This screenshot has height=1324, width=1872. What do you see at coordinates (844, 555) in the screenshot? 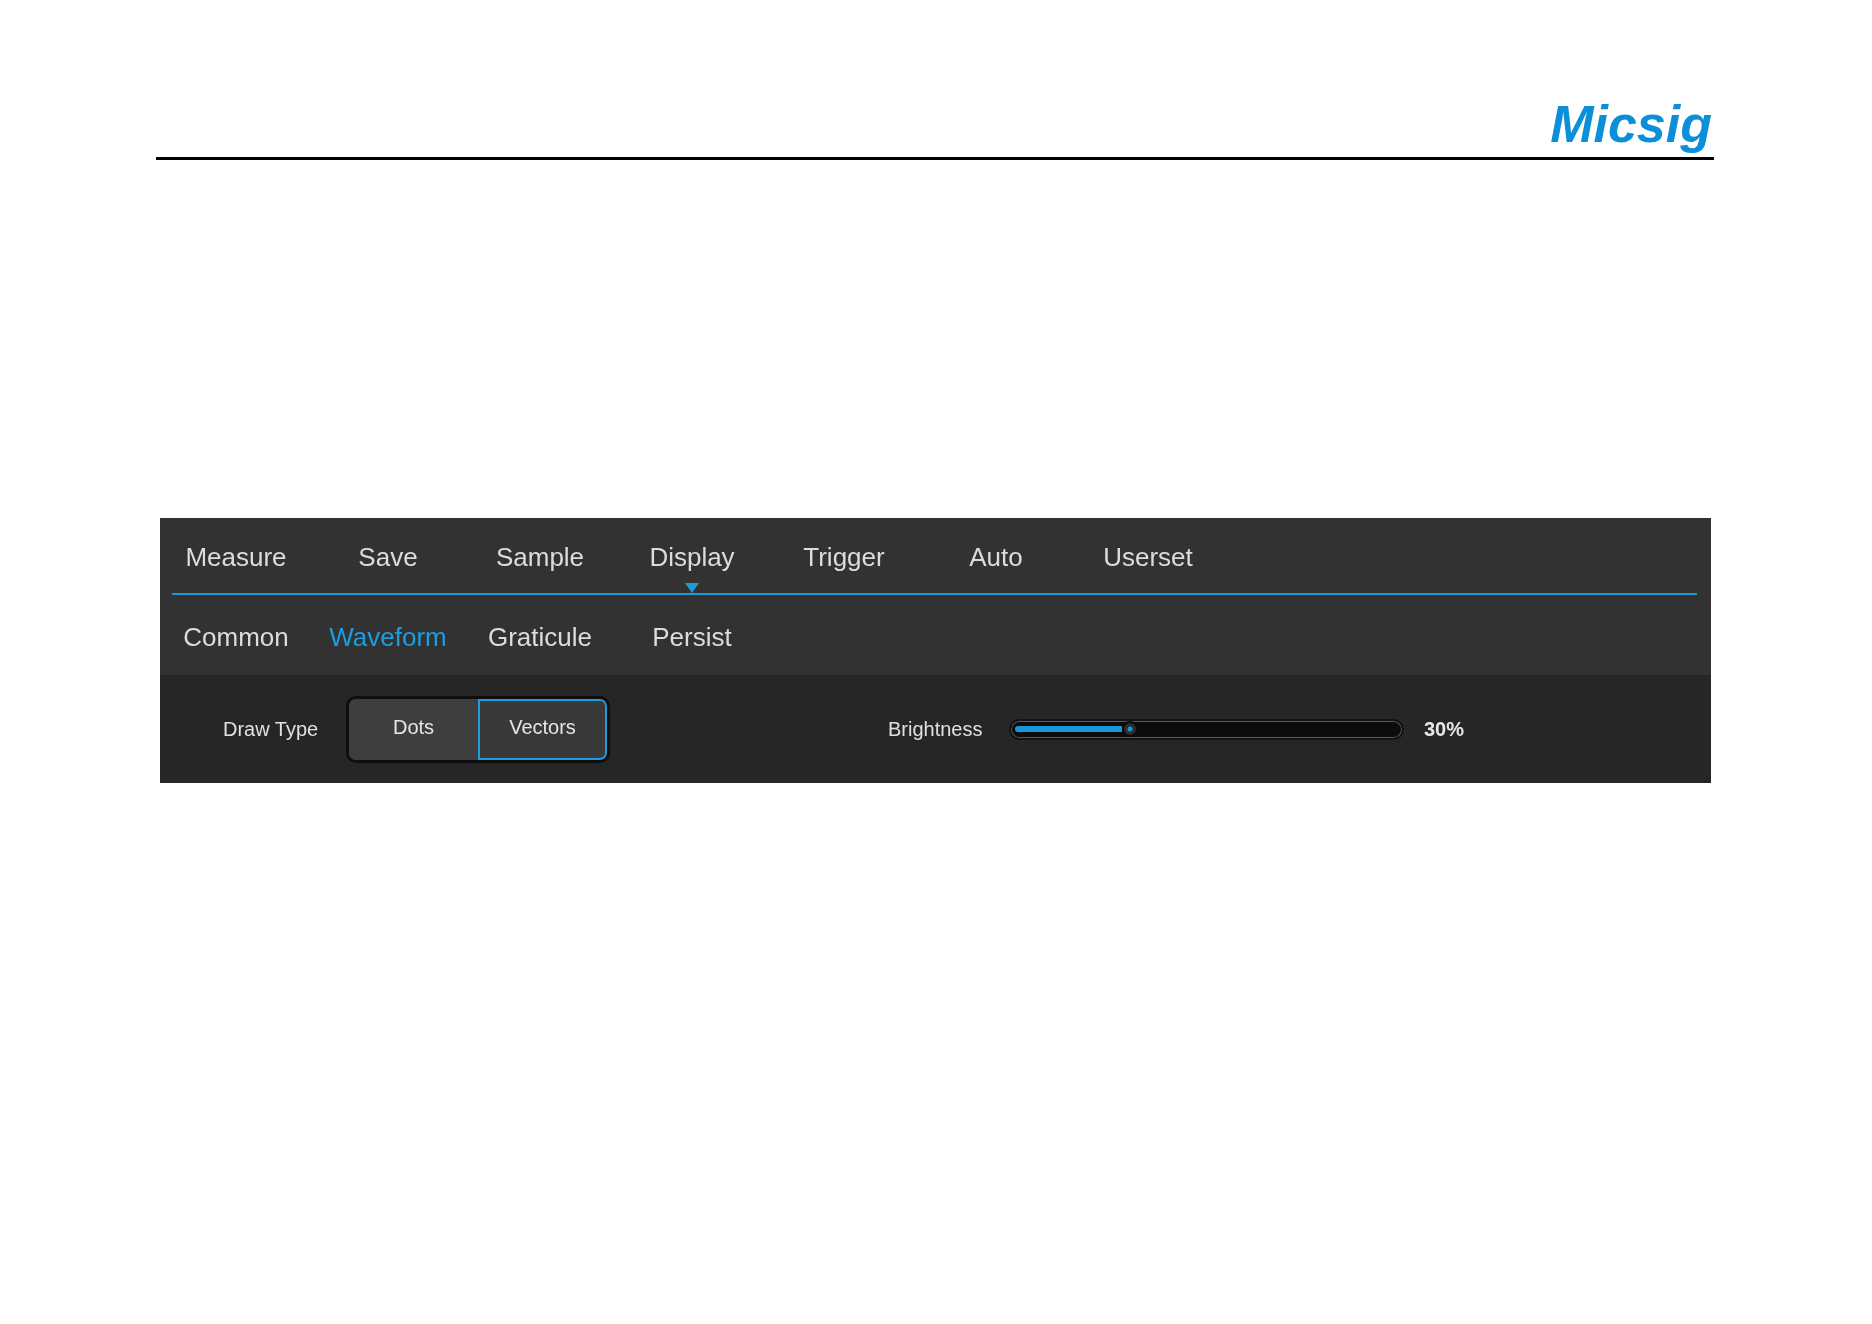
I see `menu-tab: Trigger` at bounding box center [844, 555].